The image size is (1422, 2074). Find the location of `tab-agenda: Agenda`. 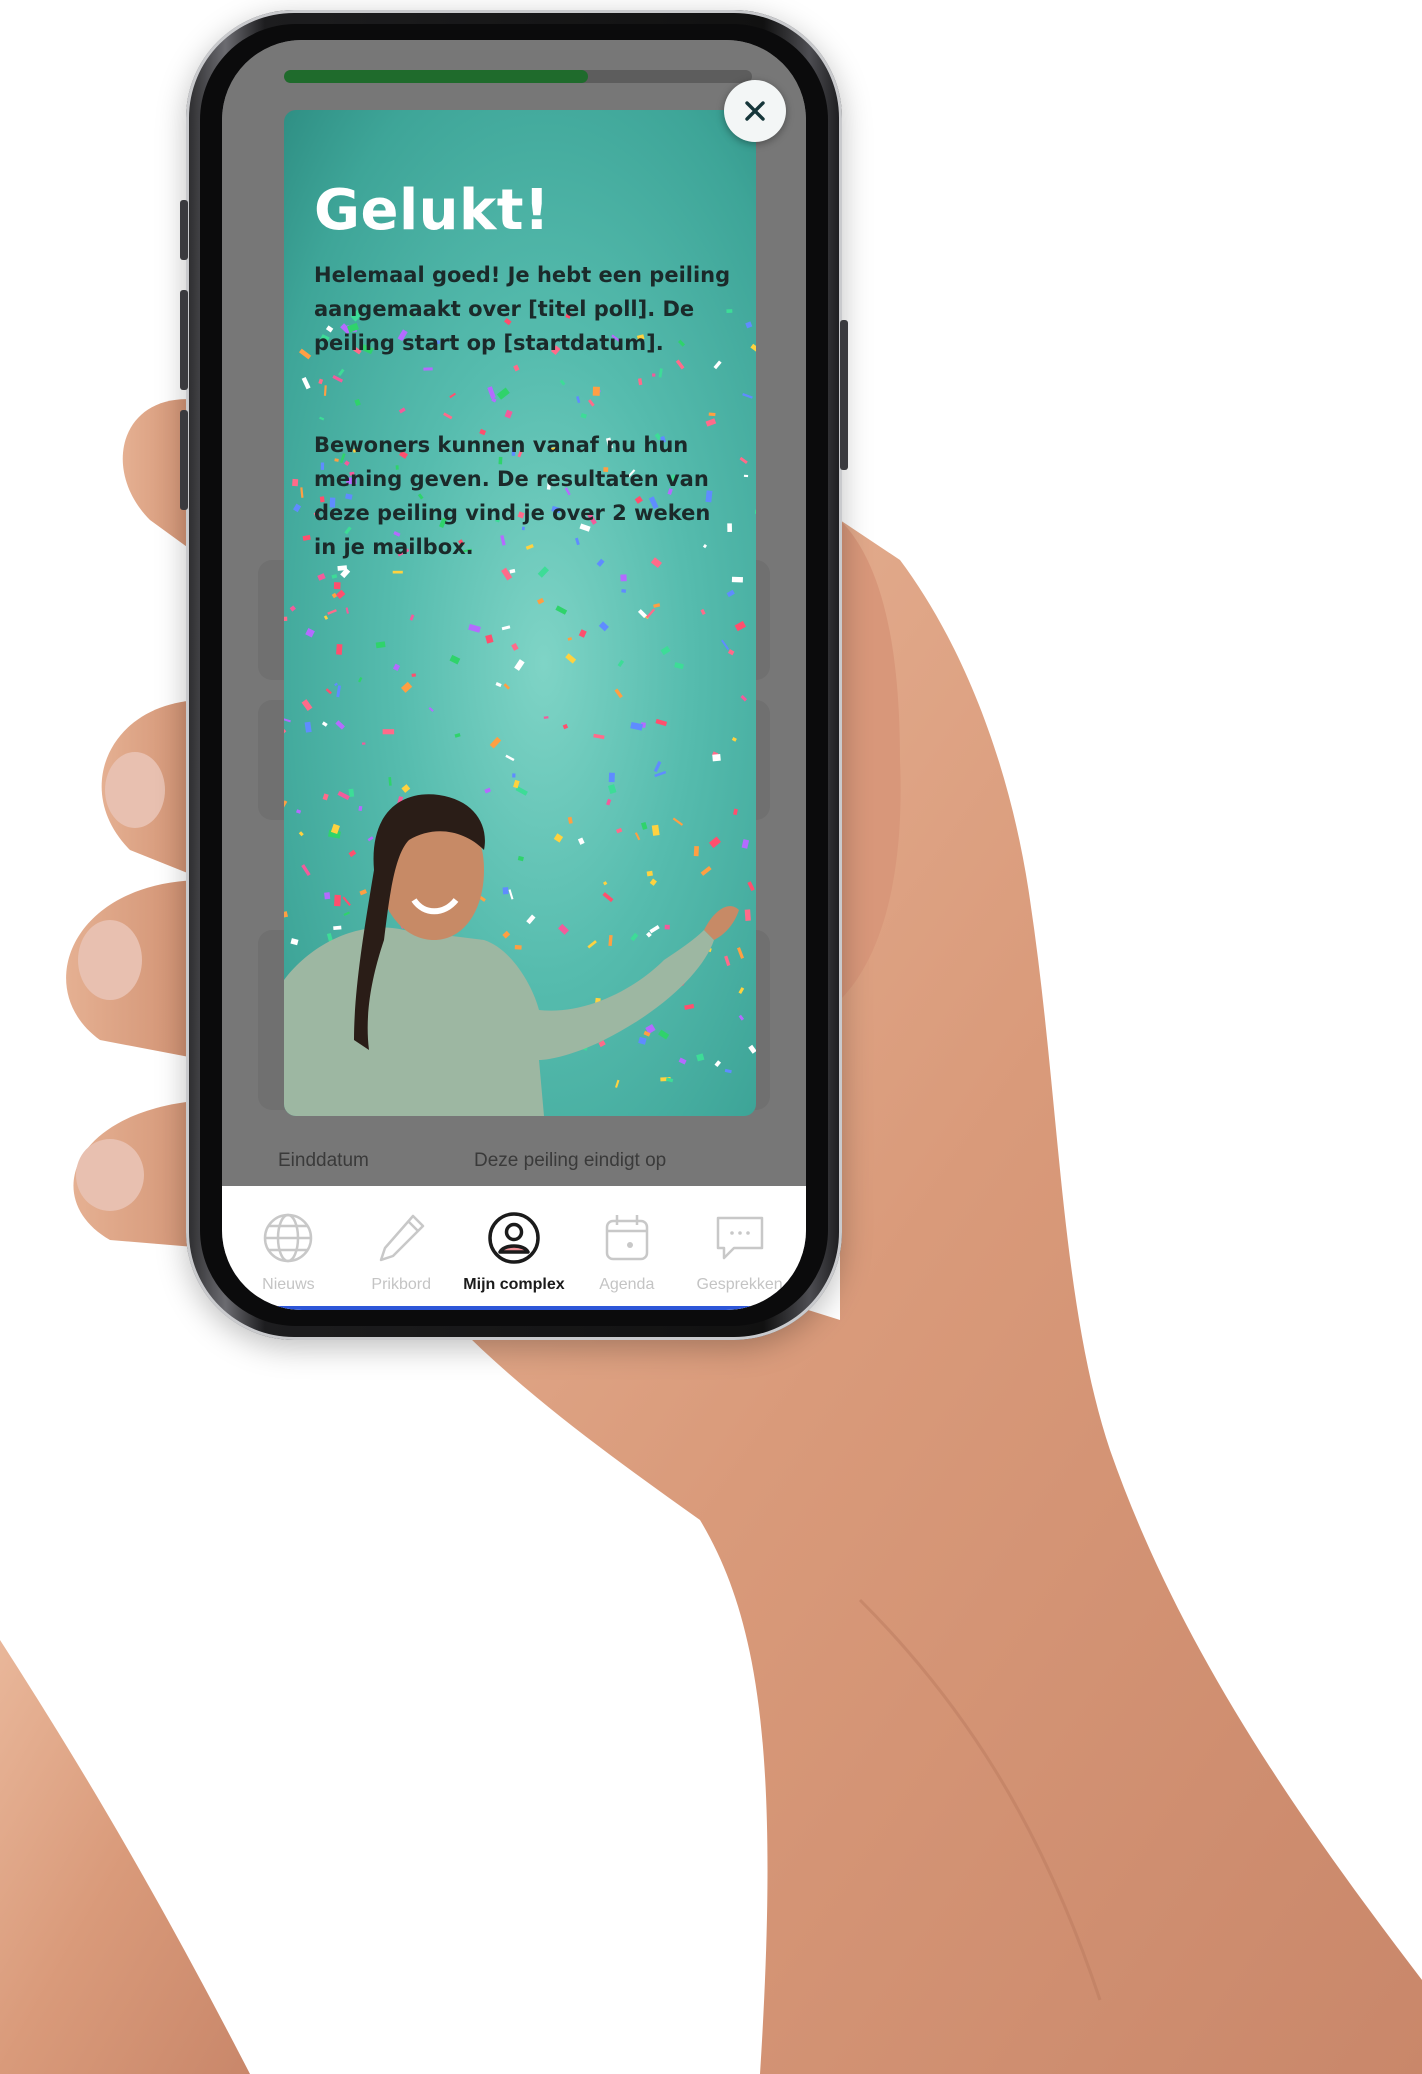

tab-agenda: Agenda is located at coordinates (627, 1252).